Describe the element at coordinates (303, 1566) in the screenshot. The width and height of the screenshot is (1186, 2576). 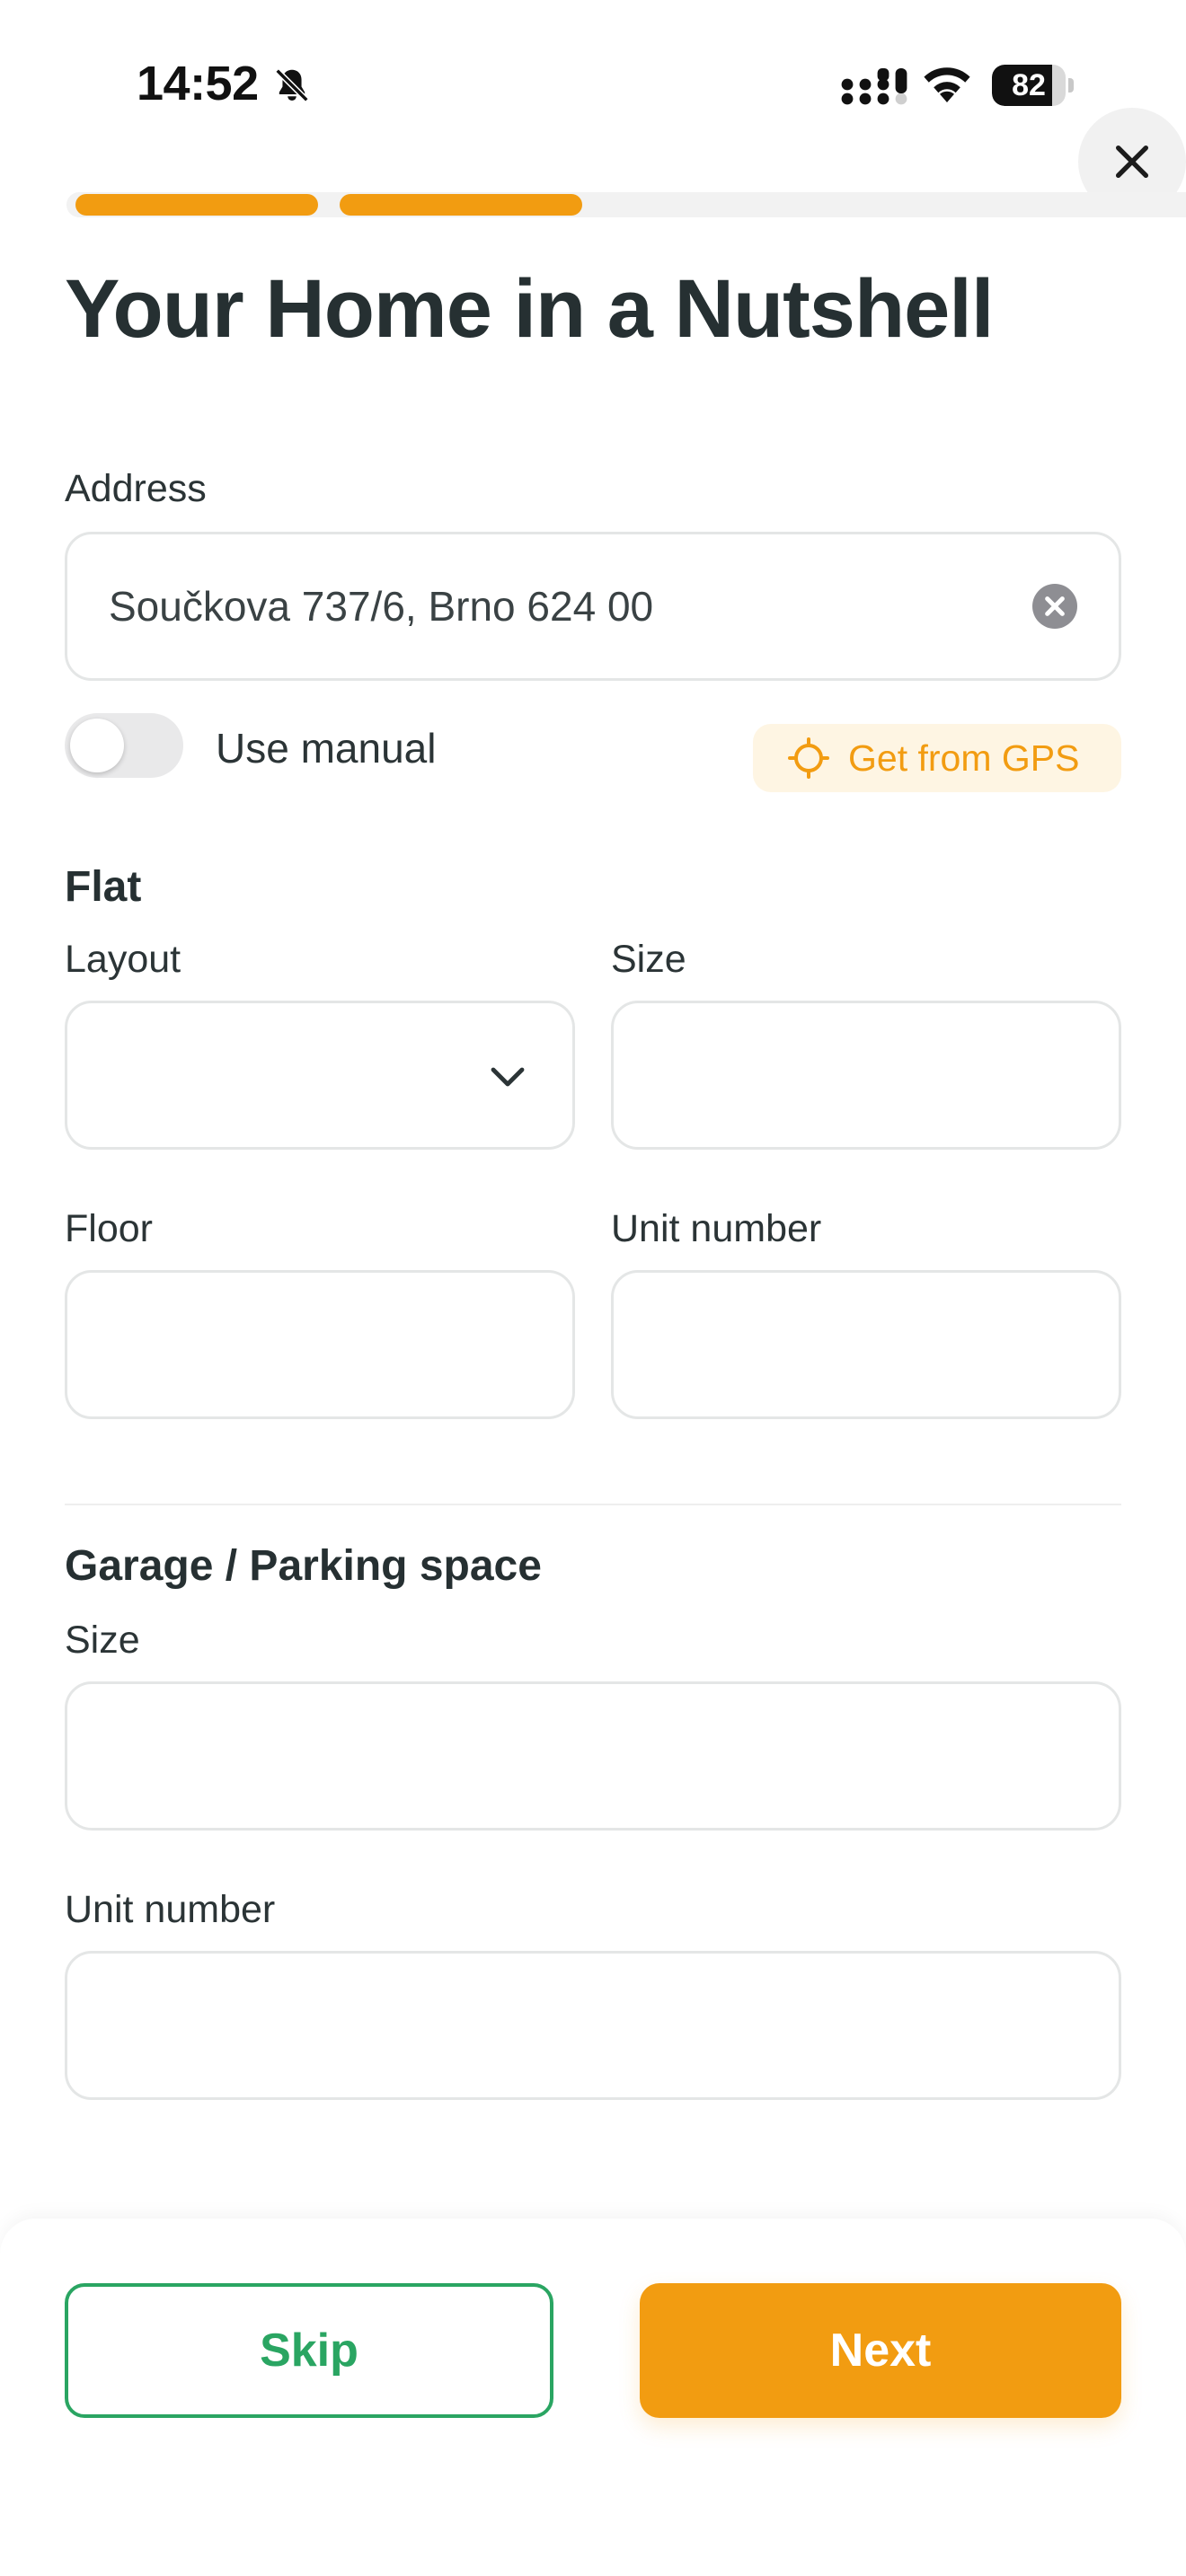
I see `garage-section-title: Garage / Parking space` at that location.